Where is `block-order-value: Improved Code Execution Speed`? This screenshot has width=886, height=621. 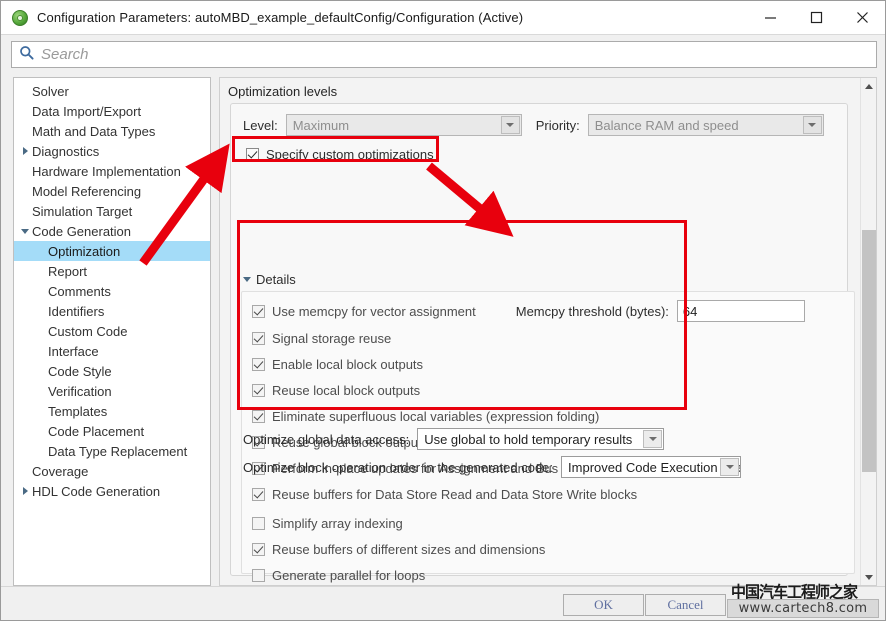 block-order-value: Improved Code Execution Speed is located at coordinates (654, 467).